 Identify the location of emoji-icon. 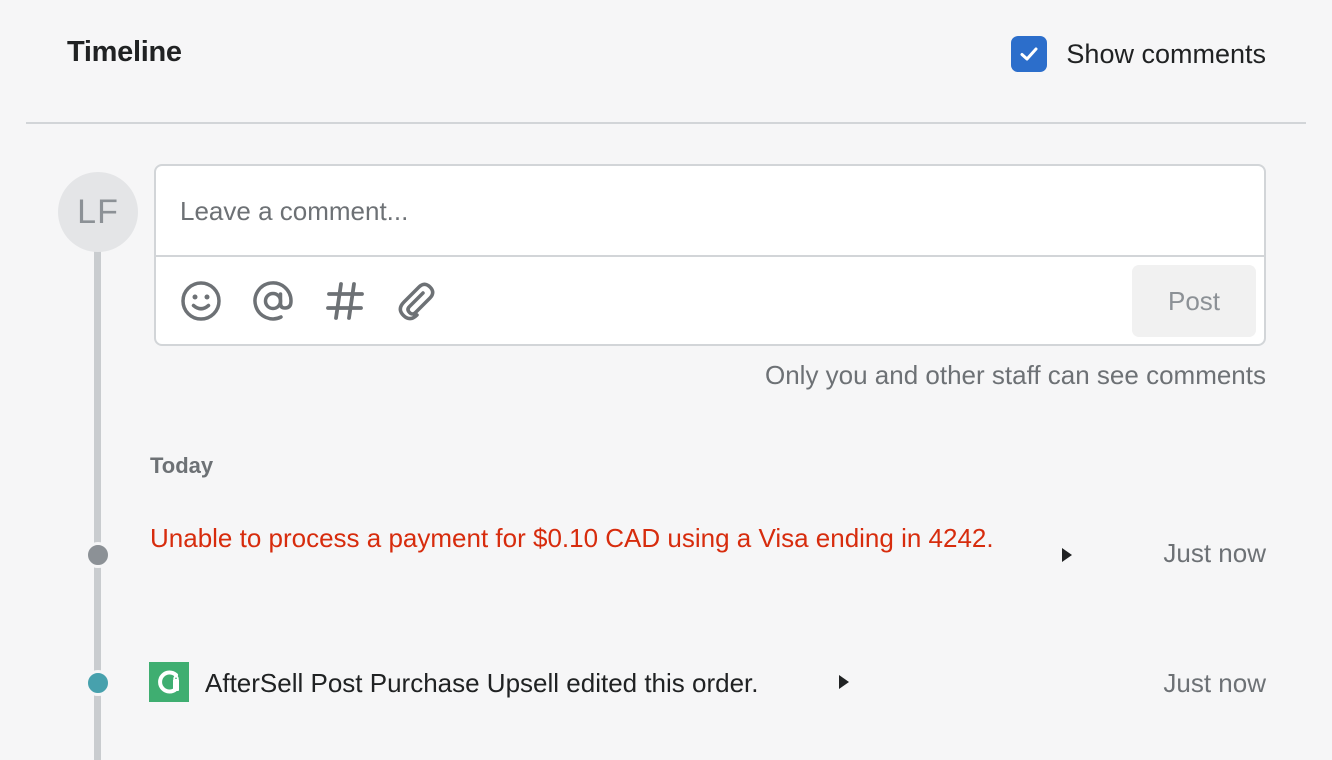
(201, 301).